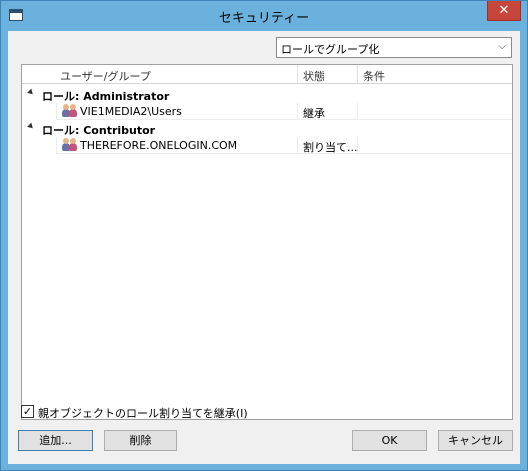 The height and width of the screenshot is (471, 528). I want to click on column-header-user-group: ユーザー/グループ, so click(105, 76).